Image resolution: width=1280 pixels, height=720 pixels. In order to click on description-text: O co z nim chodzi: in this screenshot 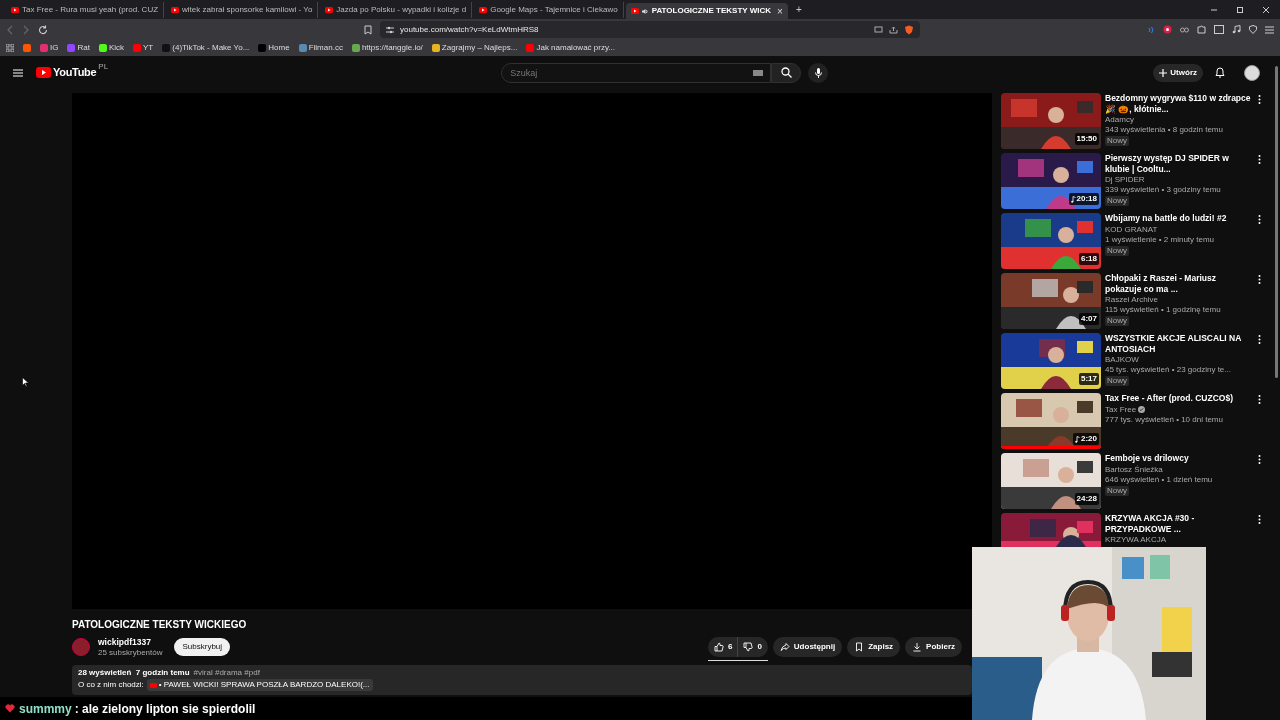, I will do `click(111, 685)`.